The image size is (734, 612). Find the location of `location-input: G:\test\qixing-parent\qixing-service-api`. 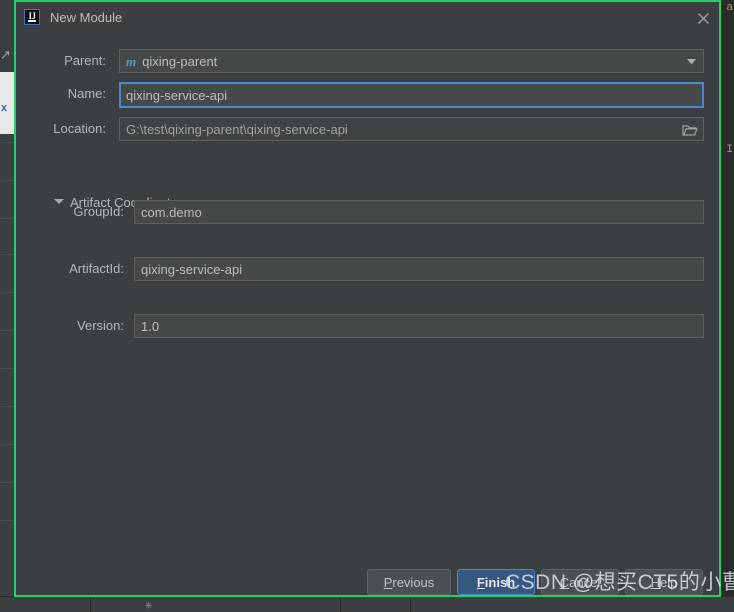

location-input: G:\test\qixing-parent\qixing-service-api is located at coordinates (411, 129).